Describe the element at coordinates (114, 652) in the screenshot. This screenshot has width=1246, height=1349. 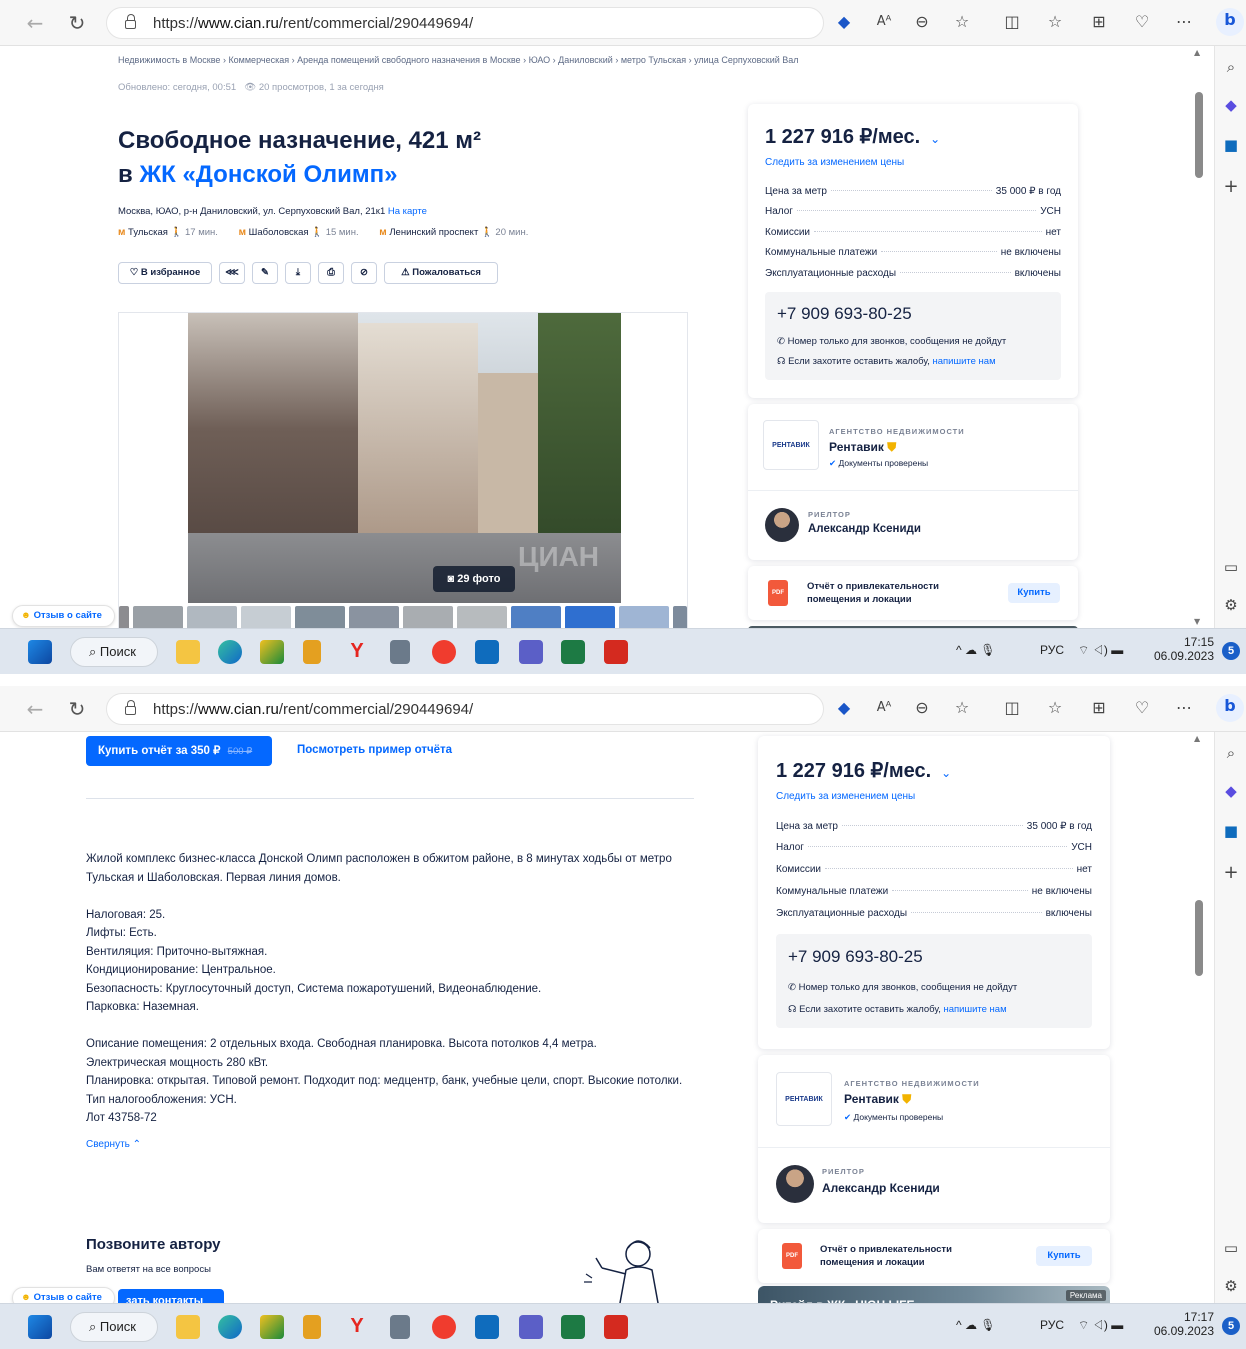
I see `taskbar-search: ⌕ Поиск` at that location.